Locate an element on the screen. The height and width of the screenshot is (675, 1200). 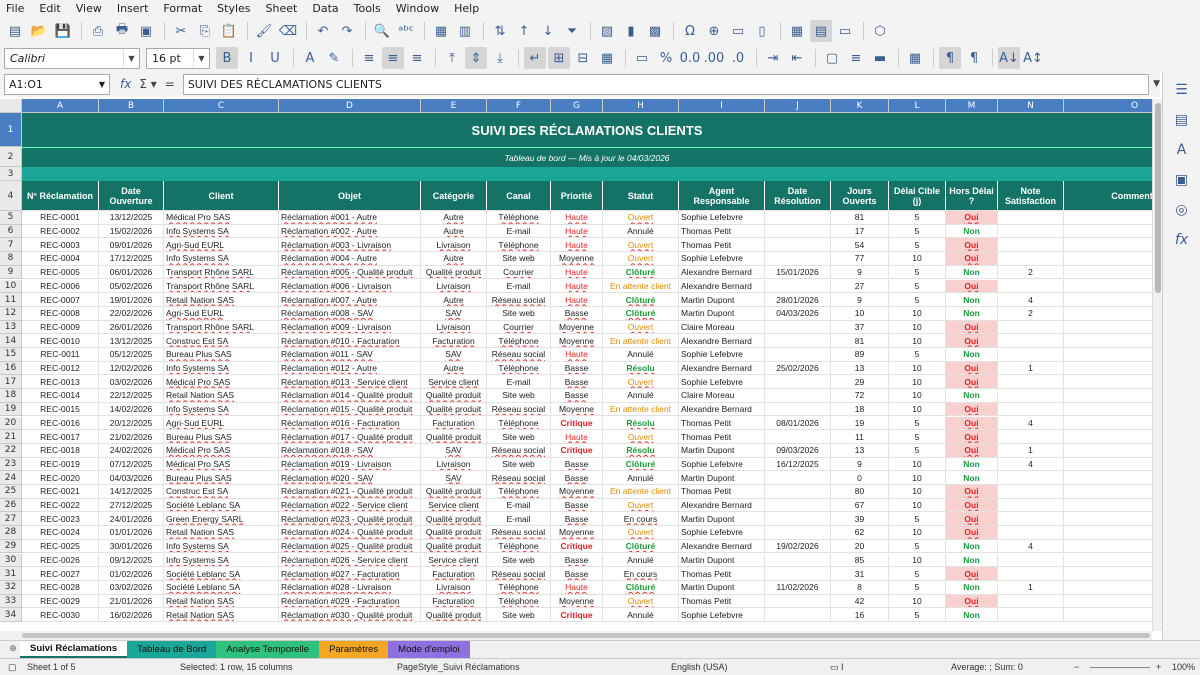
cell-a: REC-0019 is located at coordinates (60, 464).